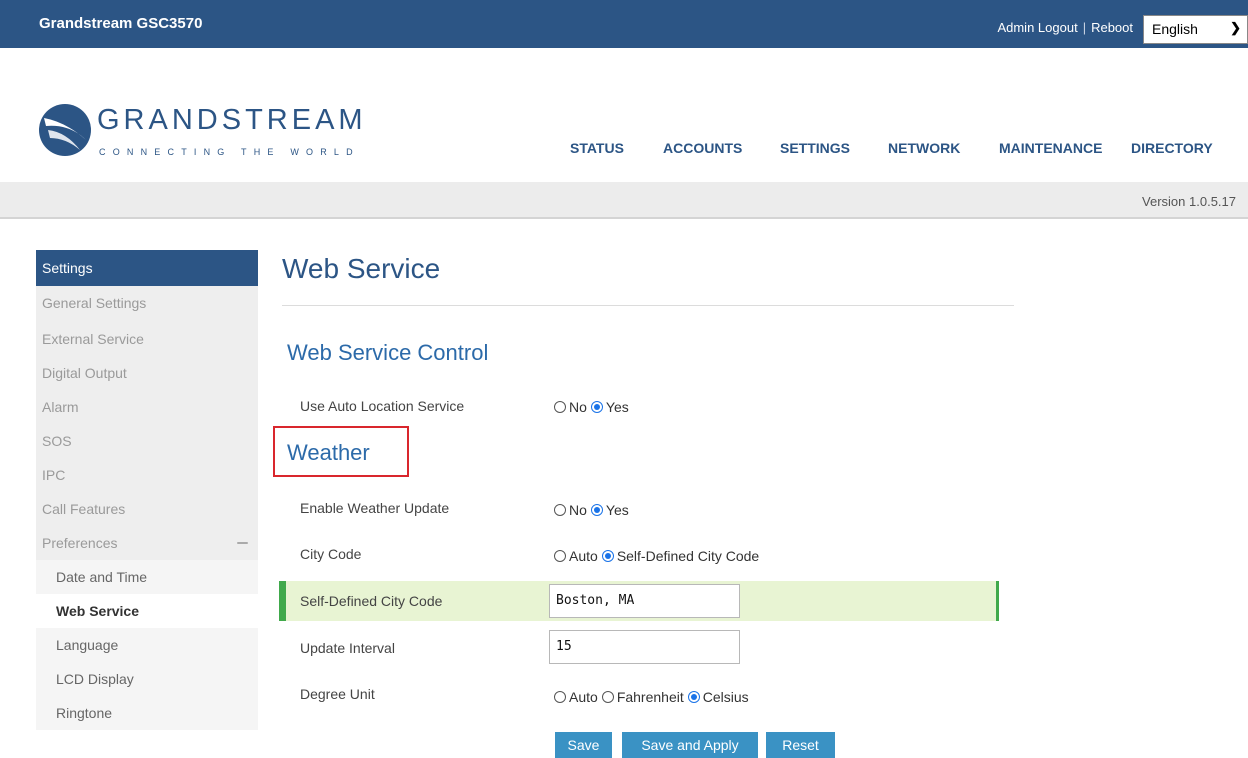 The width and height of the screenshot is (1248, 758). What do you see at coordinates (690, 745) in the screenshot?
I see `save-and-apply-button: Save and Apply` at bounding box center [690, 745].